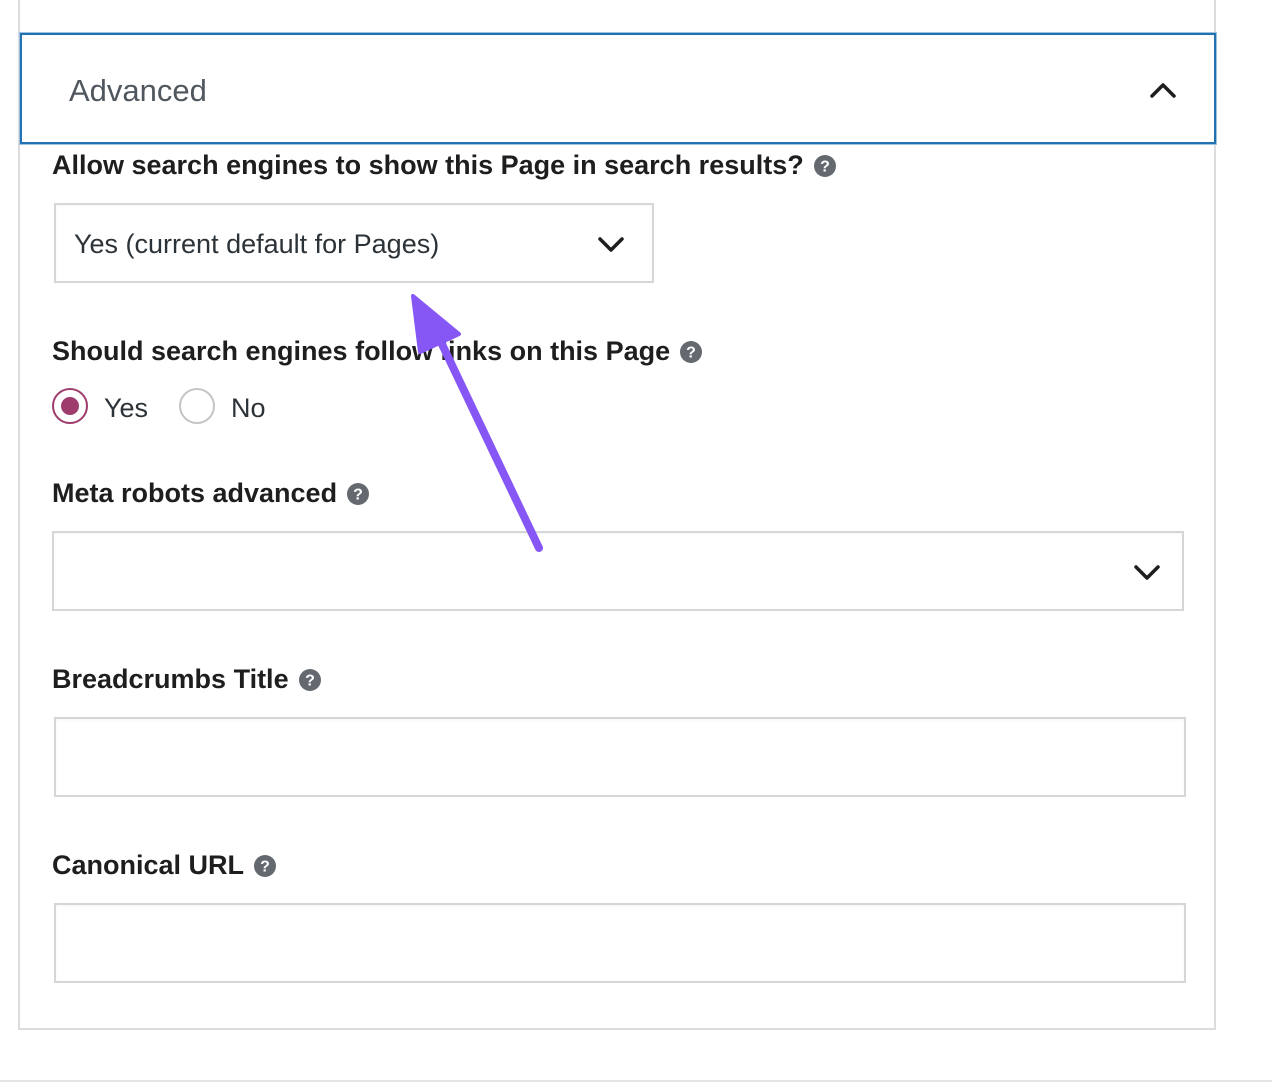 Image resolution: width=1272 pixels, height=1092 pixels. What do you see at coordinates (257, 244) in the screenshot?
I see `search-visibility-value: Yes (current default for Pages)` at bounding box center [257, 244].